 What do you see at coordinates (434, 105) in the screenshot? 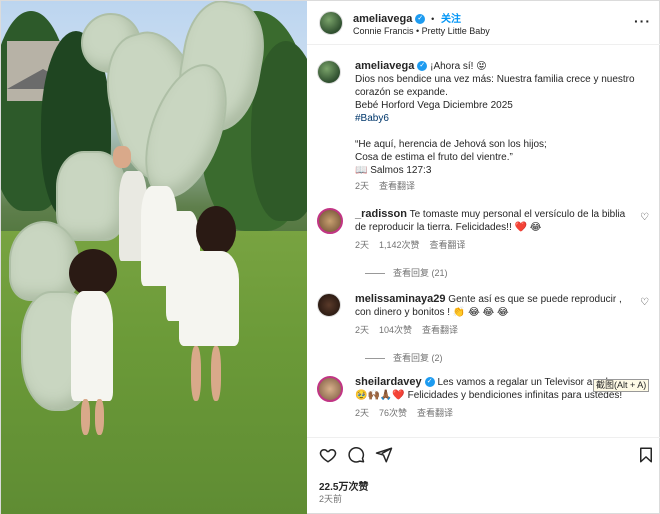
I see `caption-line3: Bebé Horford Vega Diciembre 2025` at bounding box center [434, 105].